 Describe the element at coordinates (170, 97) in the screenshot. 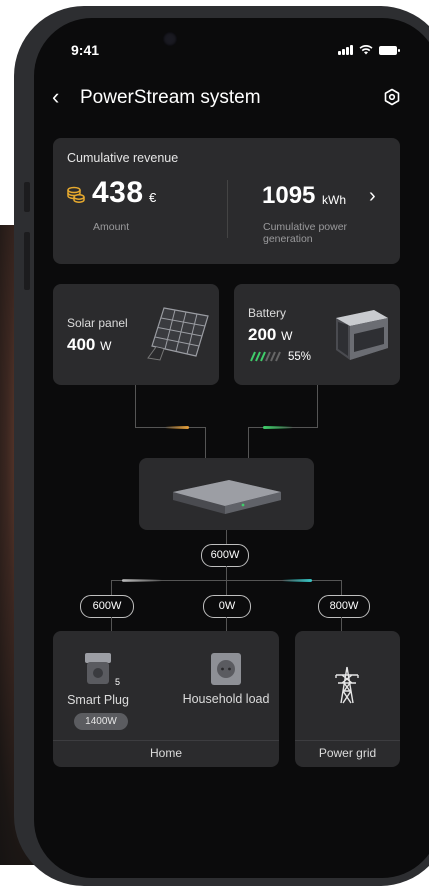

I see `page-title: PowerStream system` at that location.